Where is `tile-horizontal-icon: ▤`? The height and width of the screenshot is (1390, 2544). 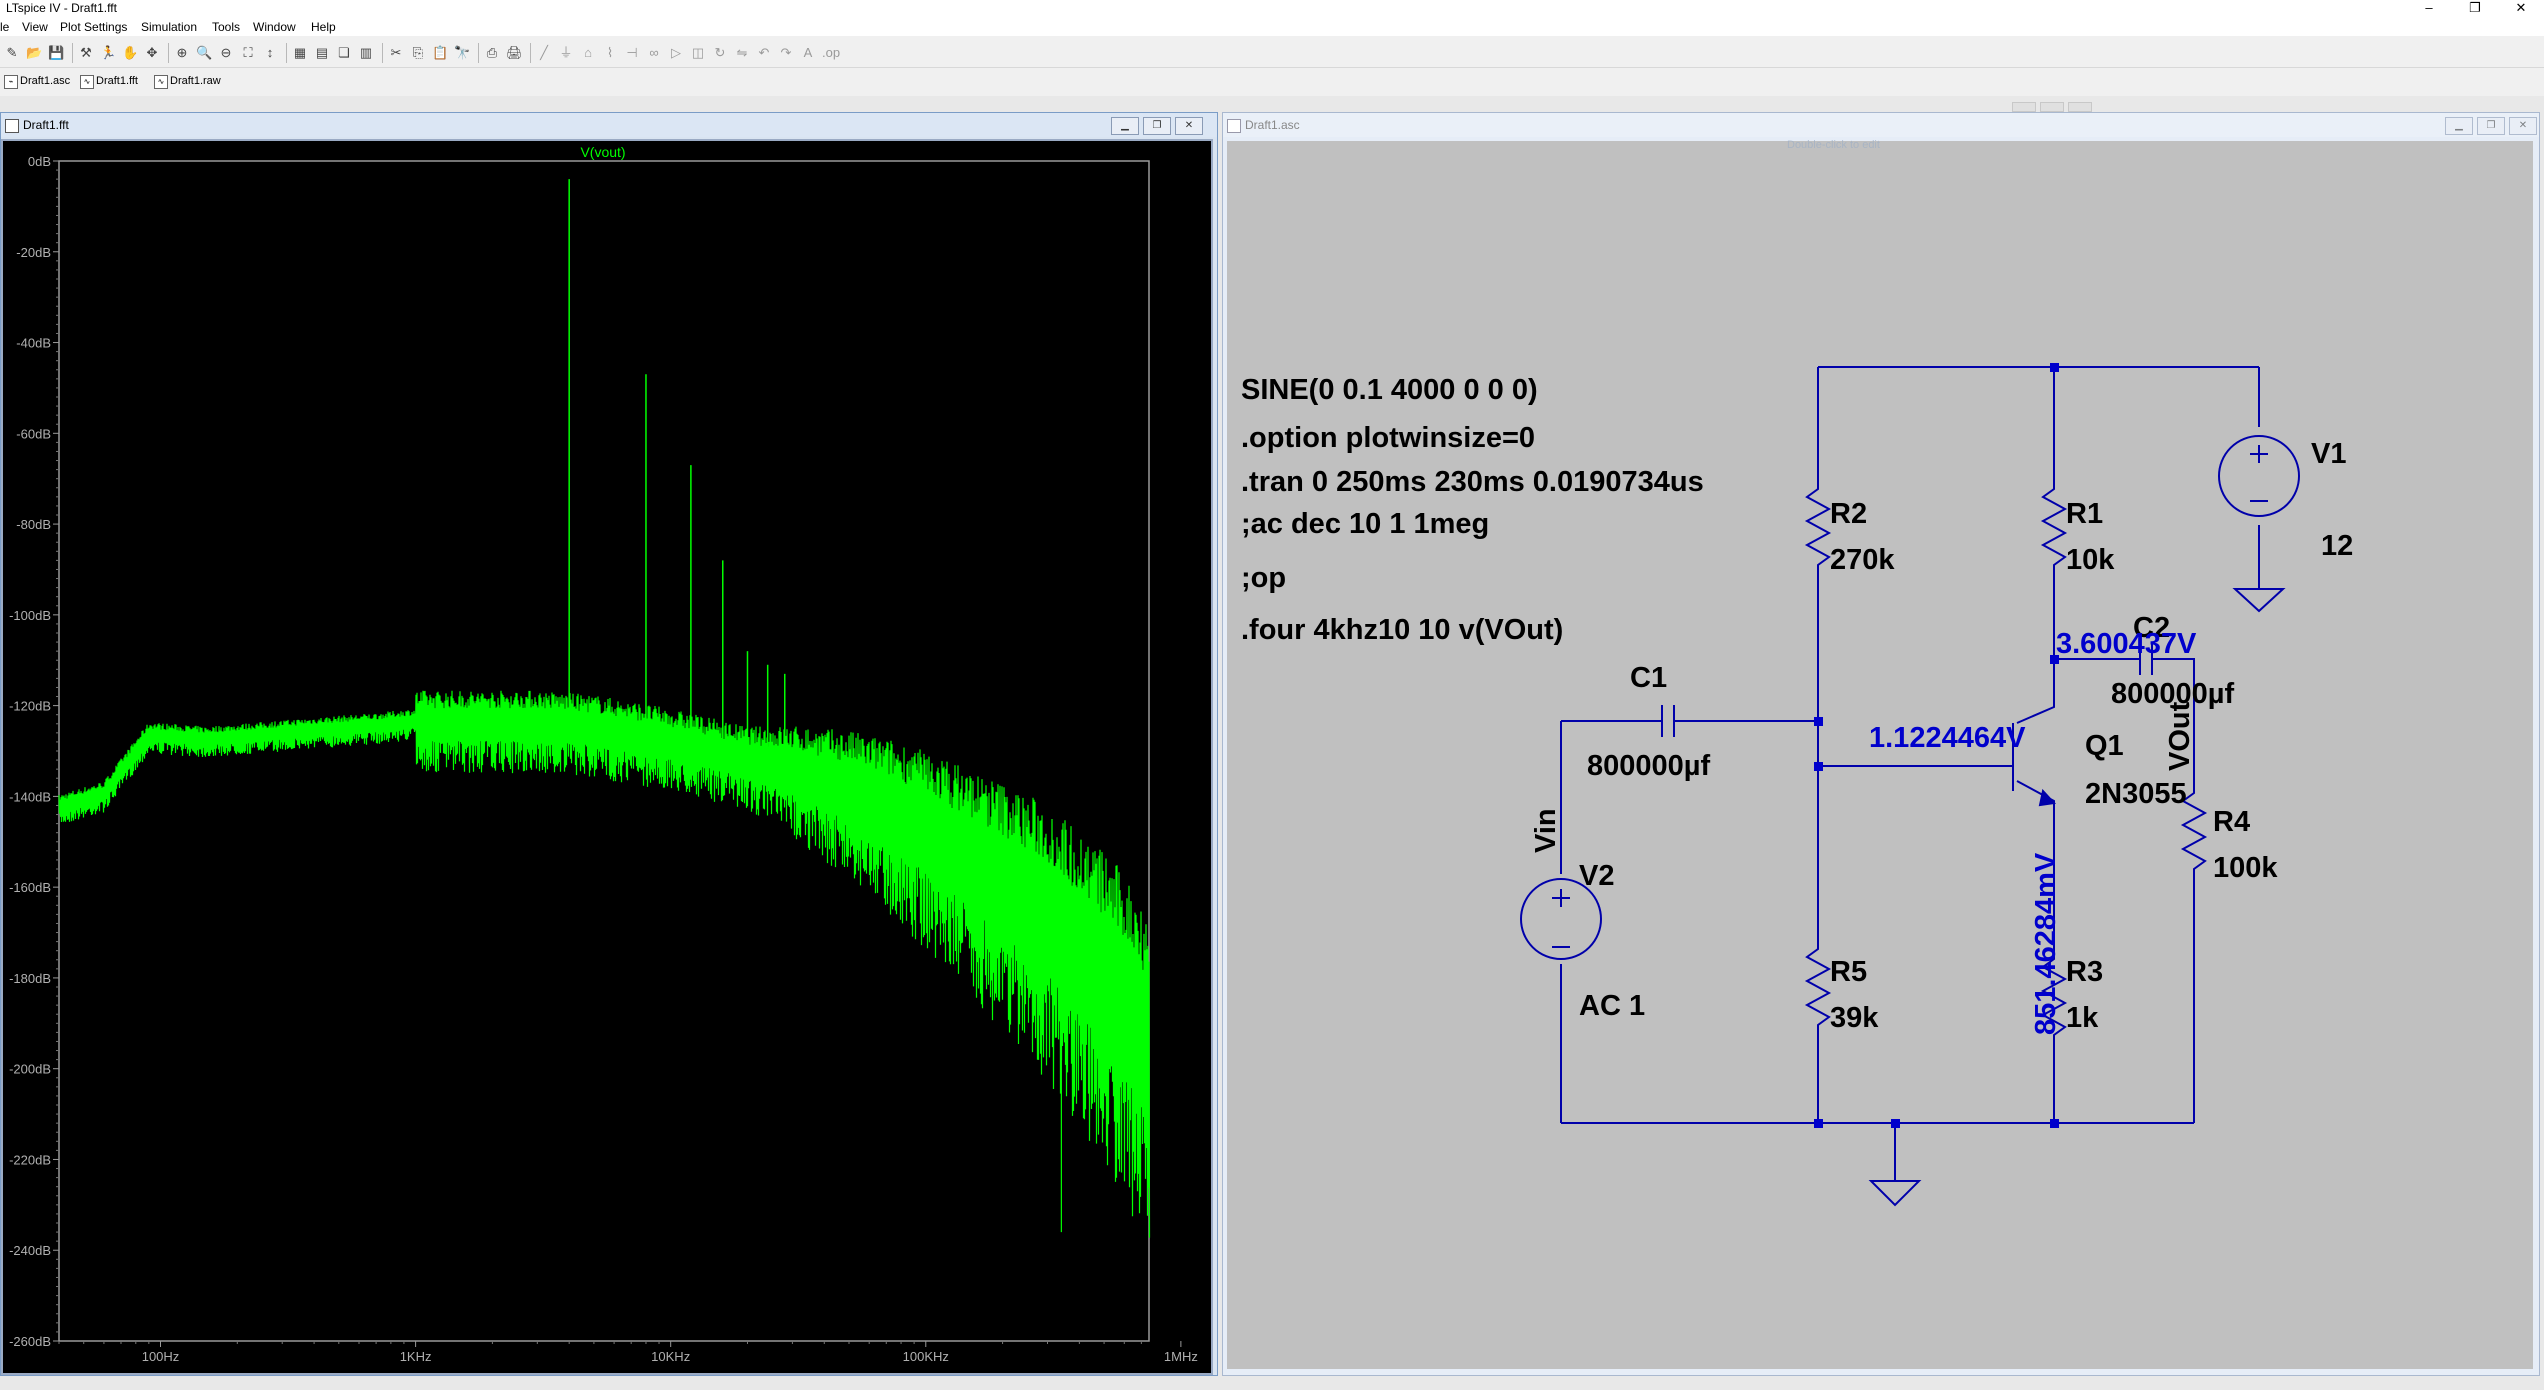 tile-horizontal-icon: ▤ is located at coordinates (322, 53).